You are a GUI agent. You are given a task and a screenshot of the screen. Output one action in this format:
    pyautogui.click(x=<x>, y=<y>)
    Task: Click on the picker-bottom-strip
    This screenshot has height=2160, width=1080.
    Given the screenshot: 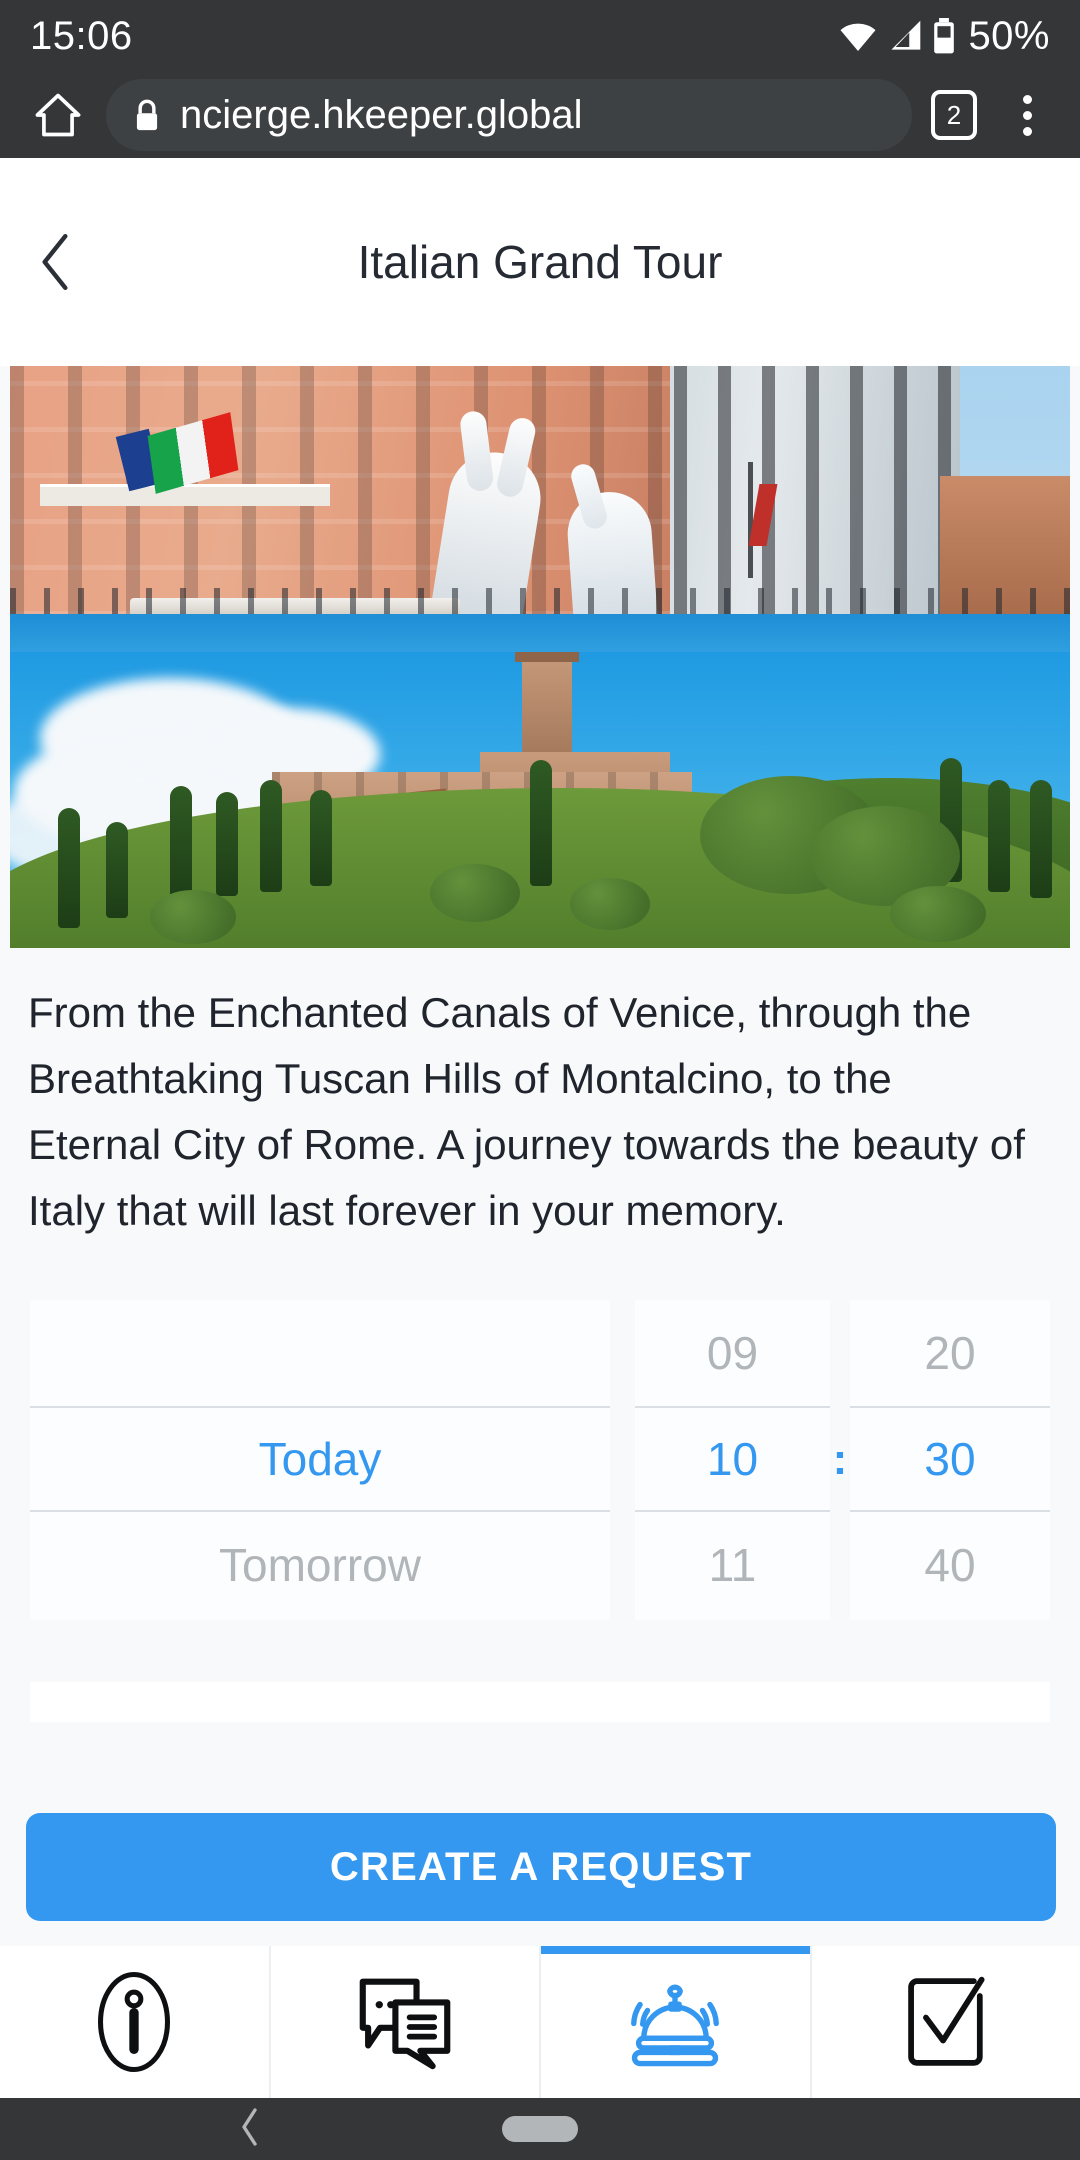 What is the action you would take?
    pyautogui.click(x=540, y=1702)
    